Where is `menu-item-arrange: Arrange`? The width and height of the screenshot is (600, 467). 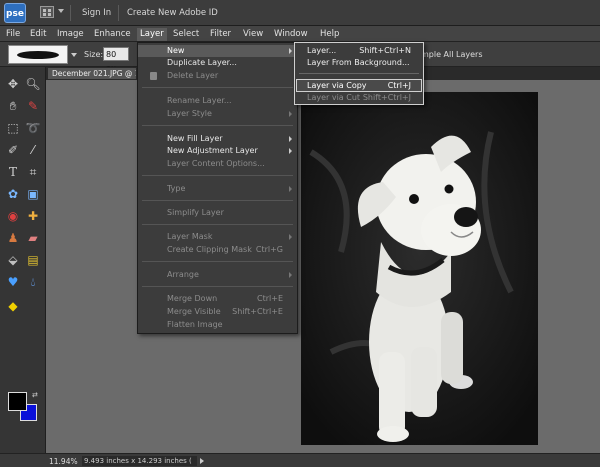
menu-item-arrange: Arrange is located at coordinates (217, 275).